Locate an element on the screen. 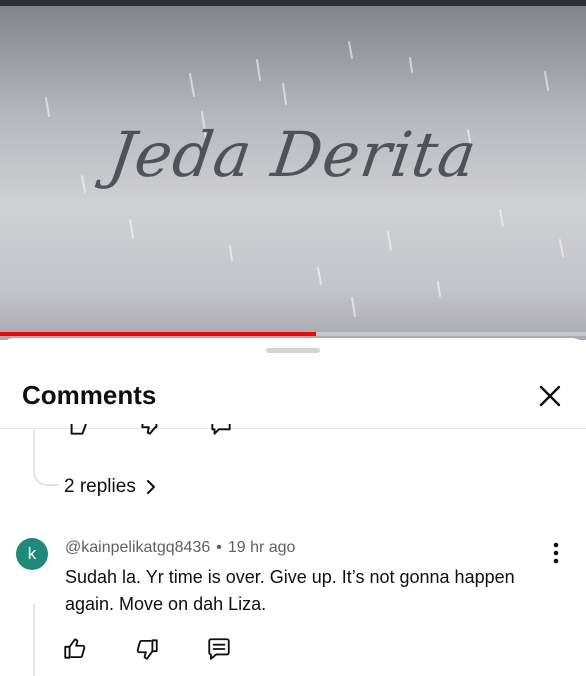 The height and width of the screenshot is (676, 586). comment-menu-button is located at coordinates (556, 553).